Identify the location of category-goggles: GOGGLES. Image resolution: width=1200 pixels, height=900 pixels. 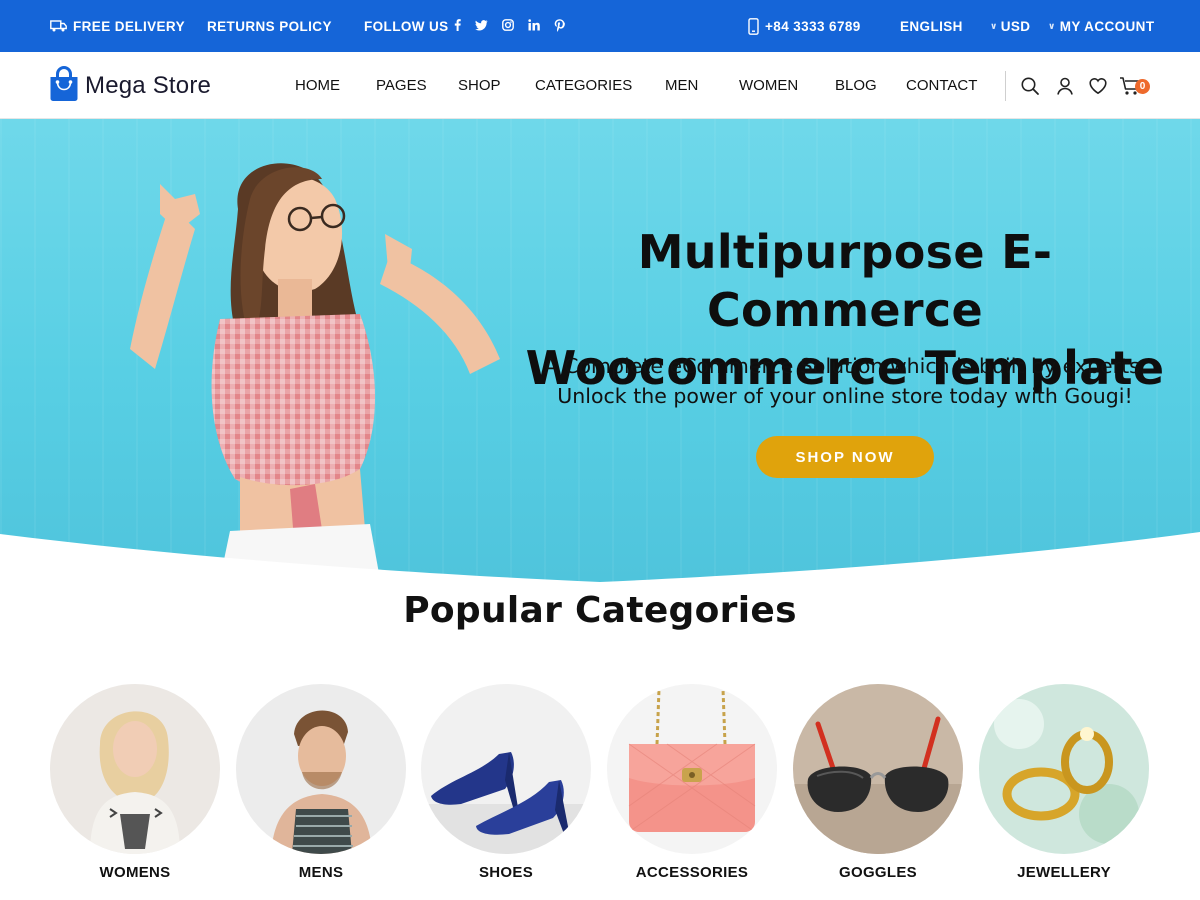
(878, 782).